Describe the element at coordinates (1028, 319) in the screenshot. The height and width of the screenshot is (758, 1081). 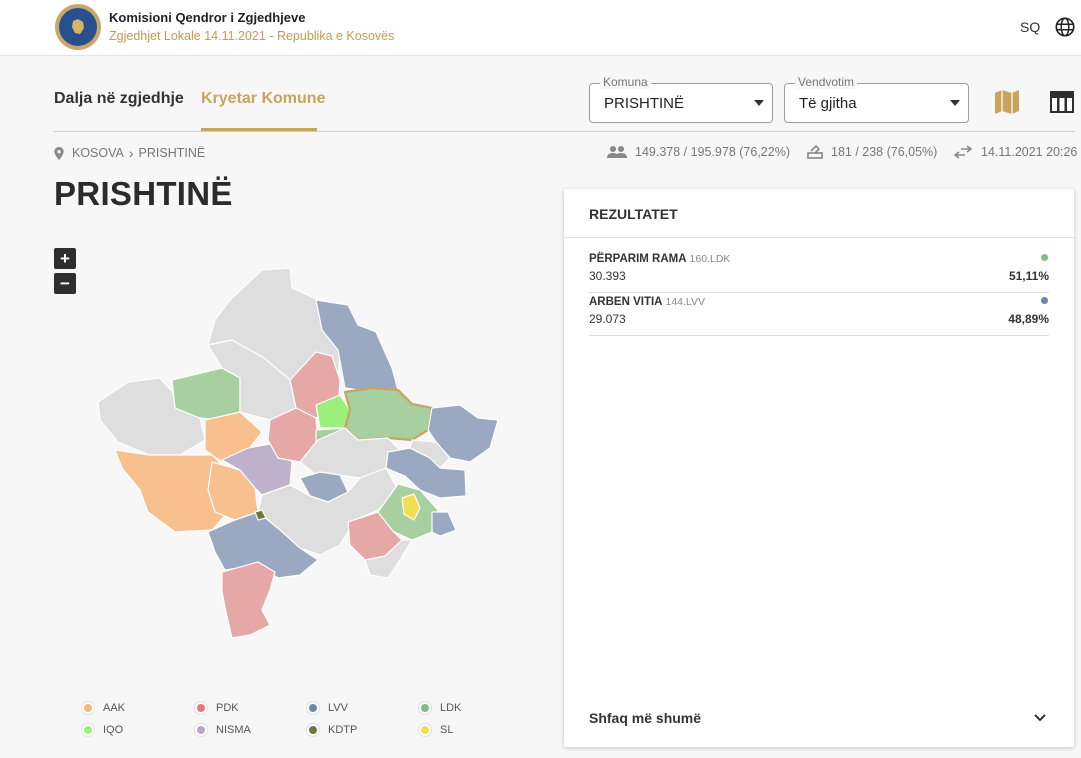
I see `candidate-percent: 48,89%` at that location.